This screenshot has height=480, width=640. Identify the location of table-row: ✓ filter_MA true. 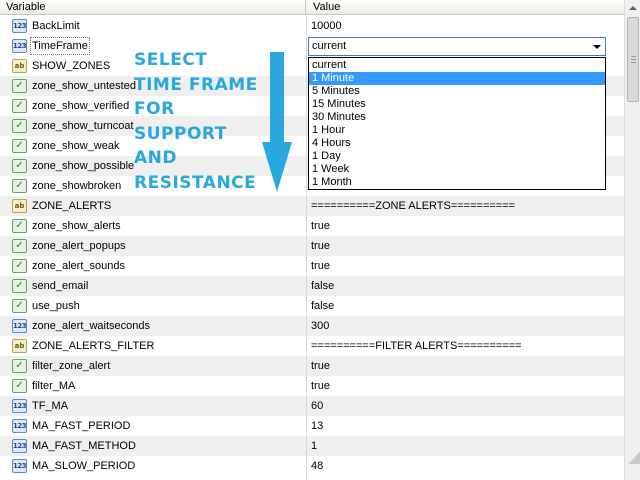
(312, 386).